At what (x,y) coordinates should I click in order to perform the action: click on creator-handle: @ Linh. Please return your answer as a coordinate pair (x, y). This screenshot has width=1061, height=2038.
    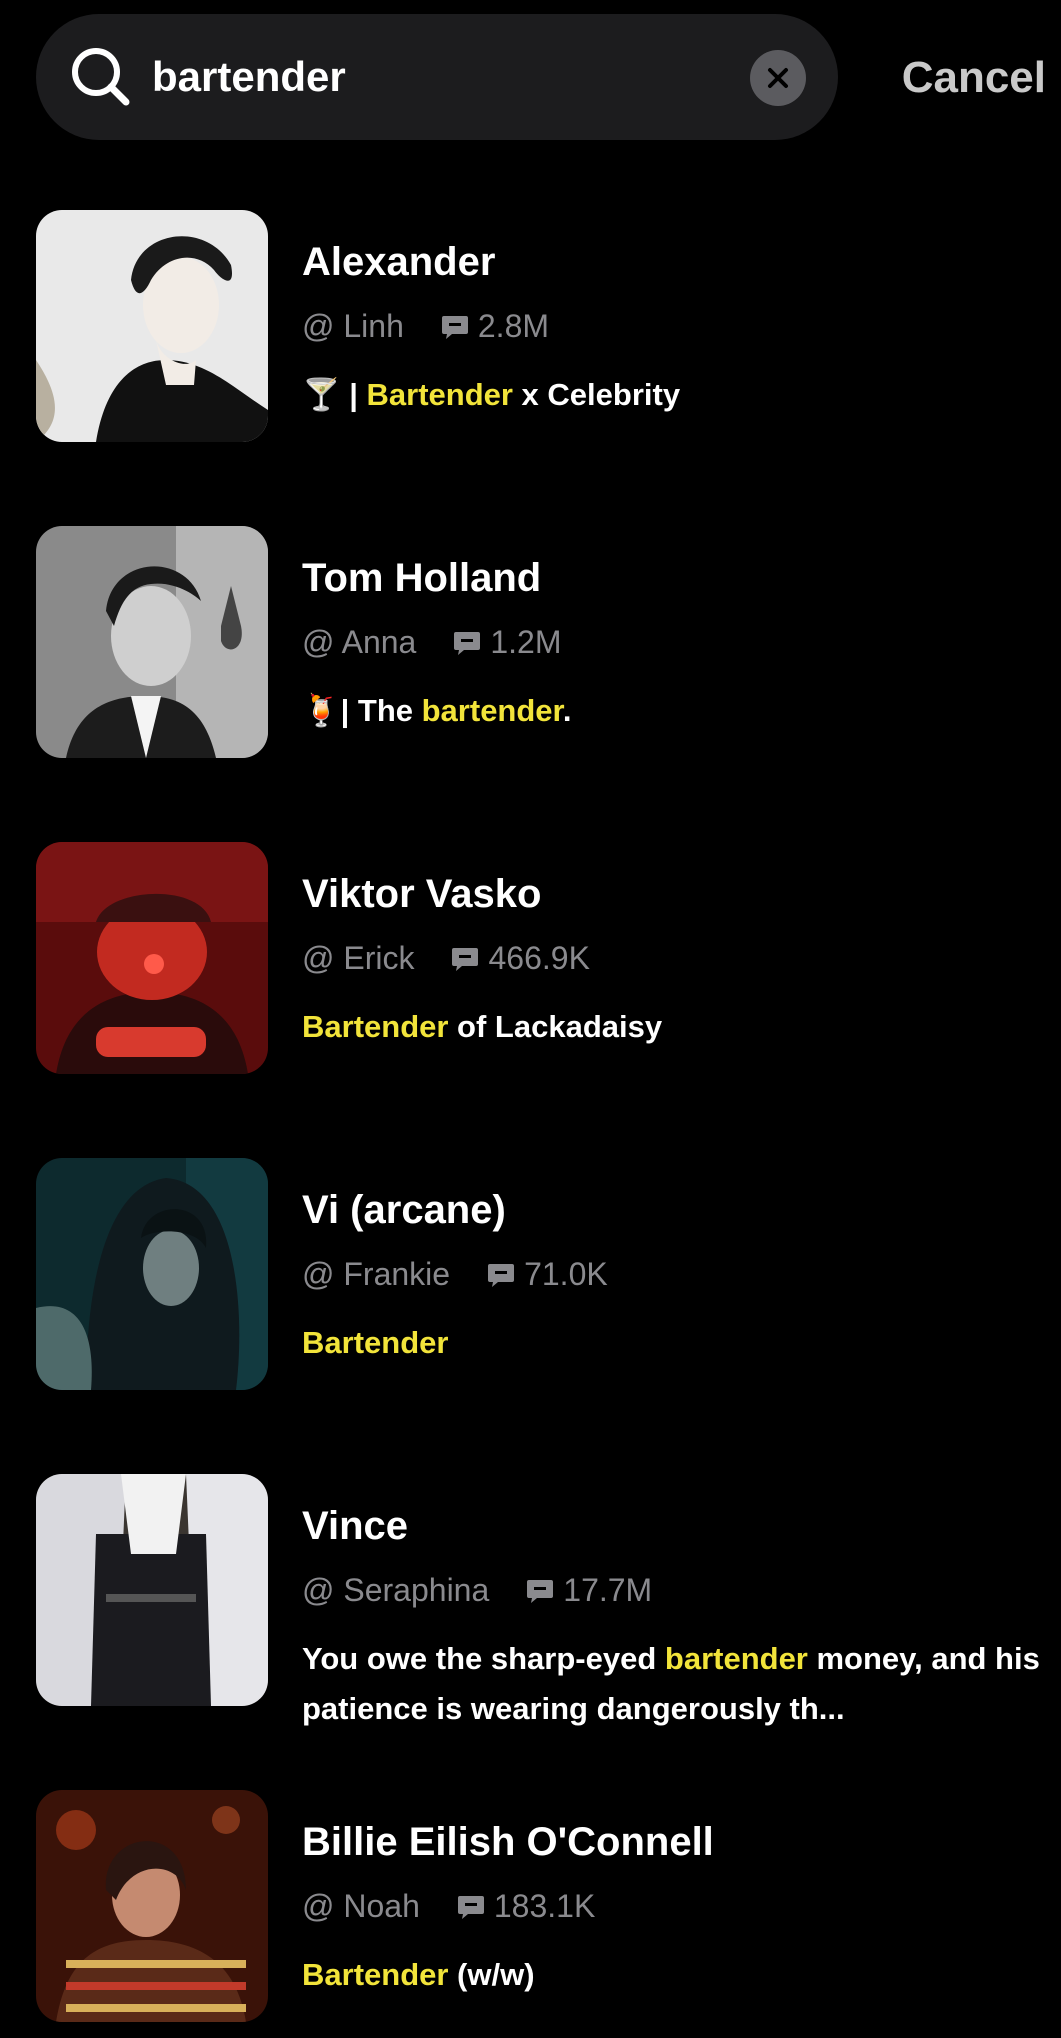
    Looking at the image, I should click on (353, 326).